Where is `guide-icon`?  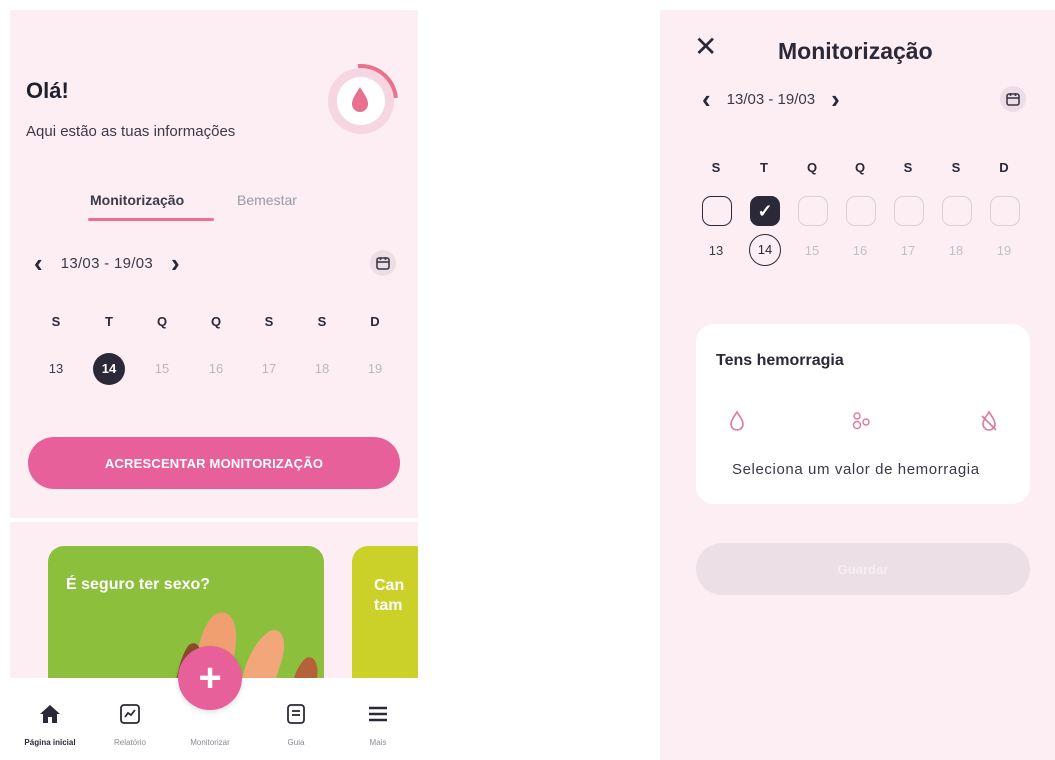
guide-icon is located at coordinates (296, 714).